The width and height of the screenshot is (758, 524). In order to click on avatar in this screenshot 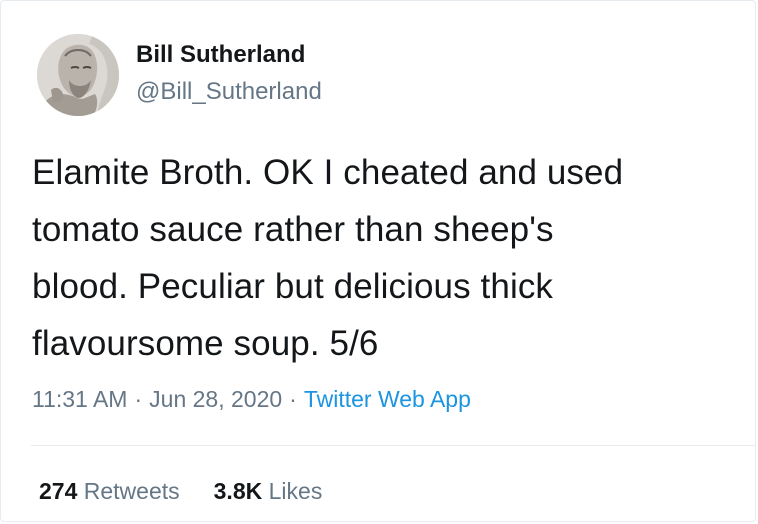, I will do `click(78, 75)`.